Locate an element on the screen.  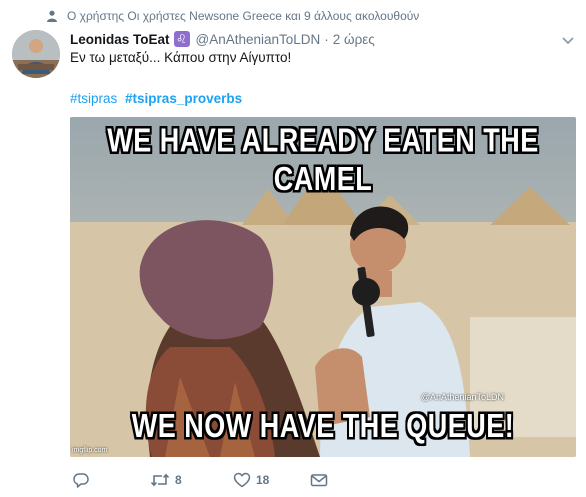
leo-emoji-icon: ♌ is located at coordinates (181, 39).